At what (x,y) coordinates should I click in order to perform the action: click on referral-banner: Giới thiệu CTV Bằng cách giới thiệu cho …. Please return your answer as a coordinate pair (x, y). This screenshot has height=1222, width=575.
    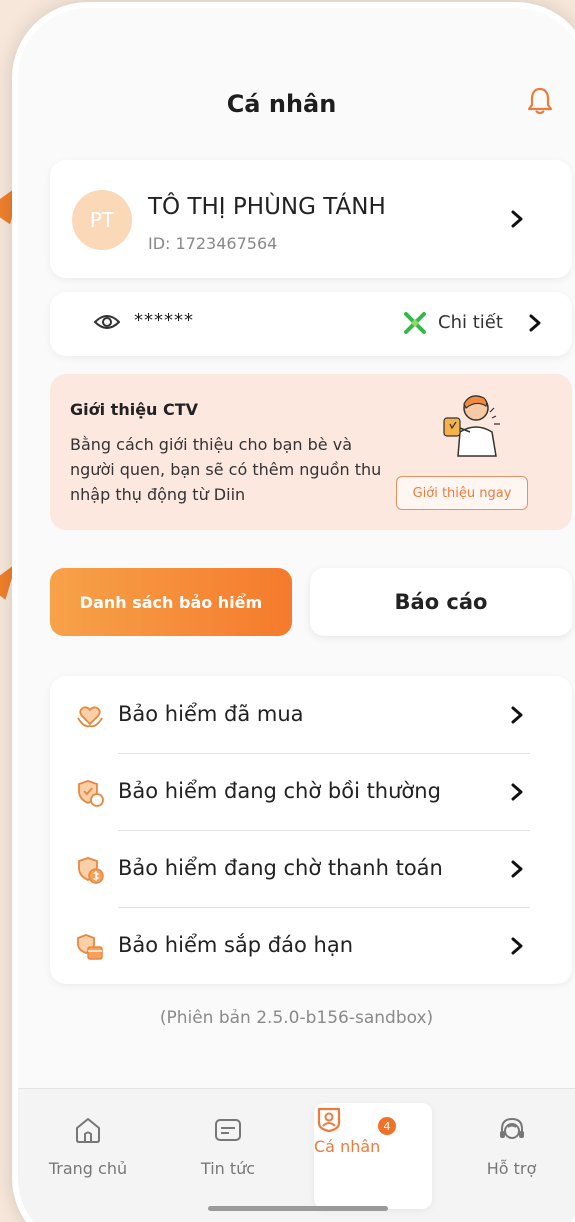
    Looking at the image, I should click on (311, 452).